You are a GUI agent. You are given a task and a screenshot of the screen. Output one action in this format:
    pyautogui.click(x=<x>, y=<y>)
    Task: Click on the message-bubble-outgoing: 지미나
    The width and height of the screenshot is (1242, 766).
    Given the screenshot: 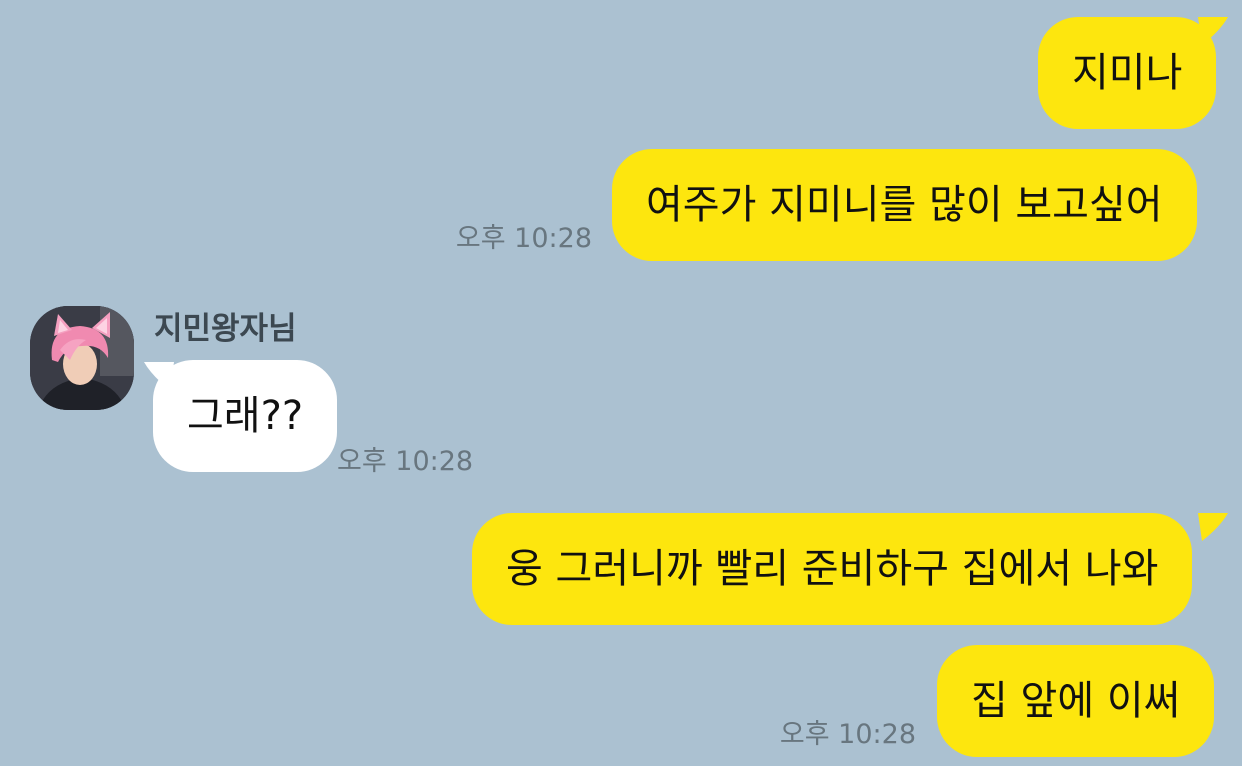 What is the action you would take?
    pyautogui.click(x=1127, y=73)
    